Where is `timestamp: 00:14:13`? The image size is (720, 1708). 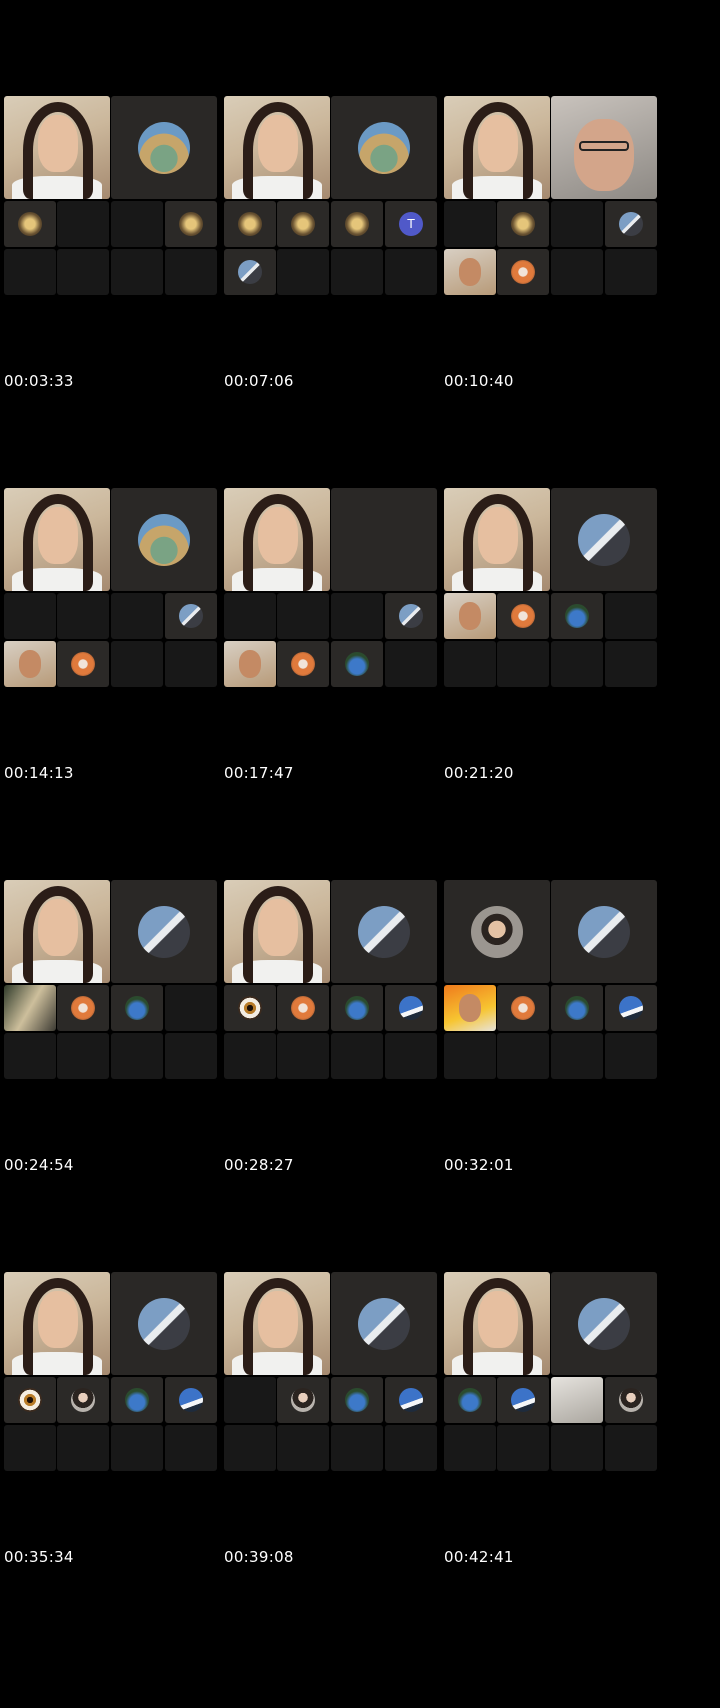 timestamp: 00:14:13 is located at coordinates (39, 773).